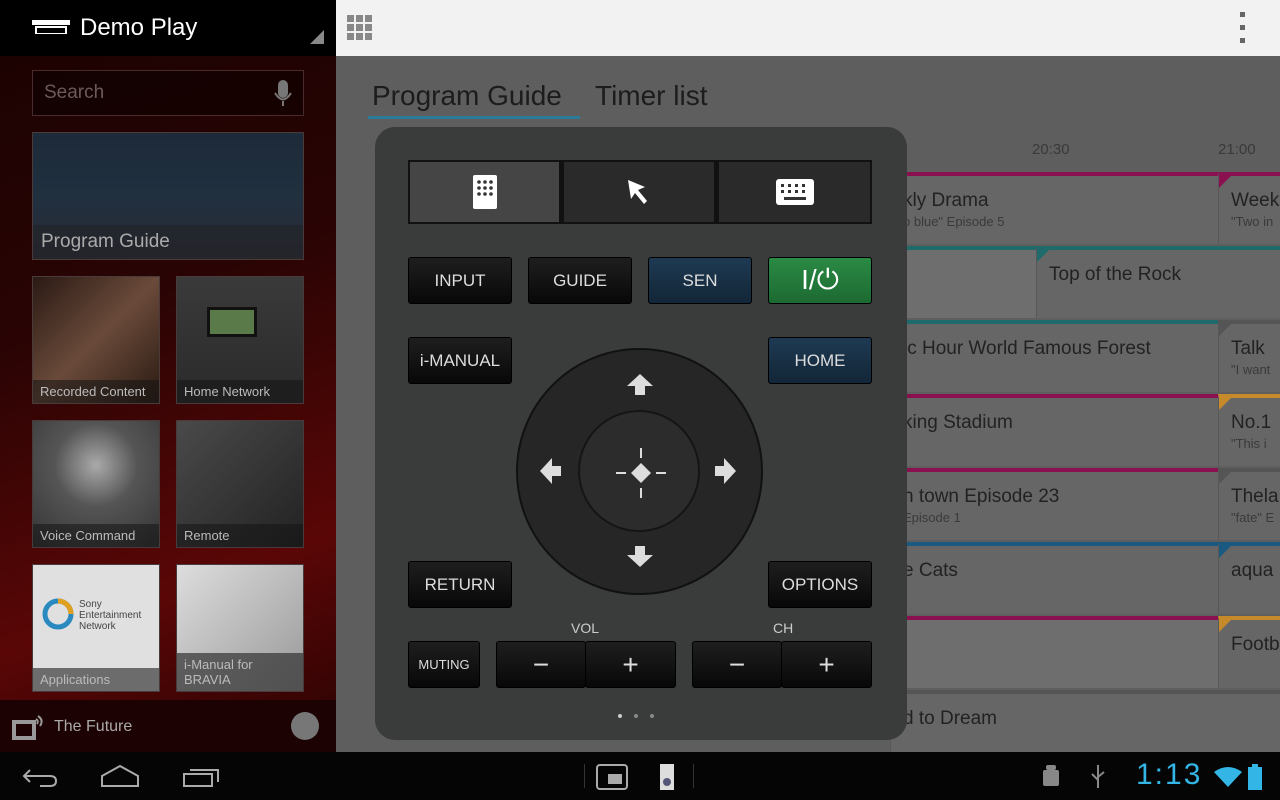  What do you see at coordinates (737, 664) in the screenshot?
I see `channel-down-button: −` at bounding box center [737, 664].